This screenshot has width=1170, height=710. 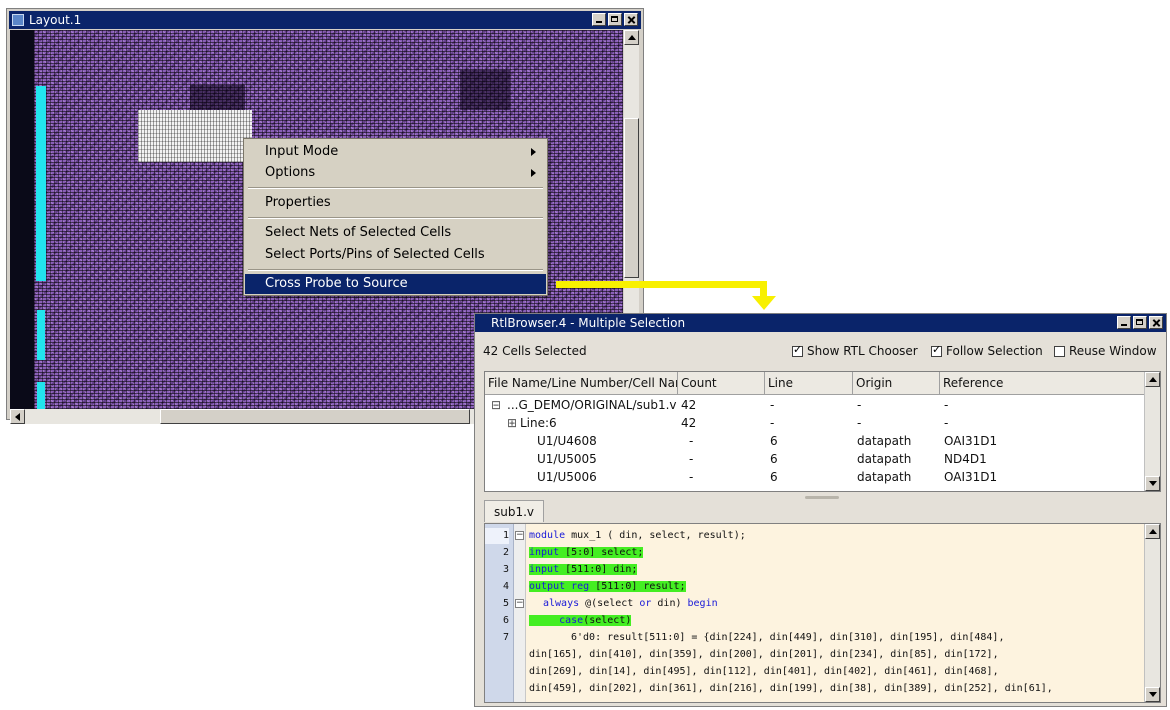 I want to click on menu-item-label: Select Ports/Pins of Selected Cells, so click(x=375, y=254).